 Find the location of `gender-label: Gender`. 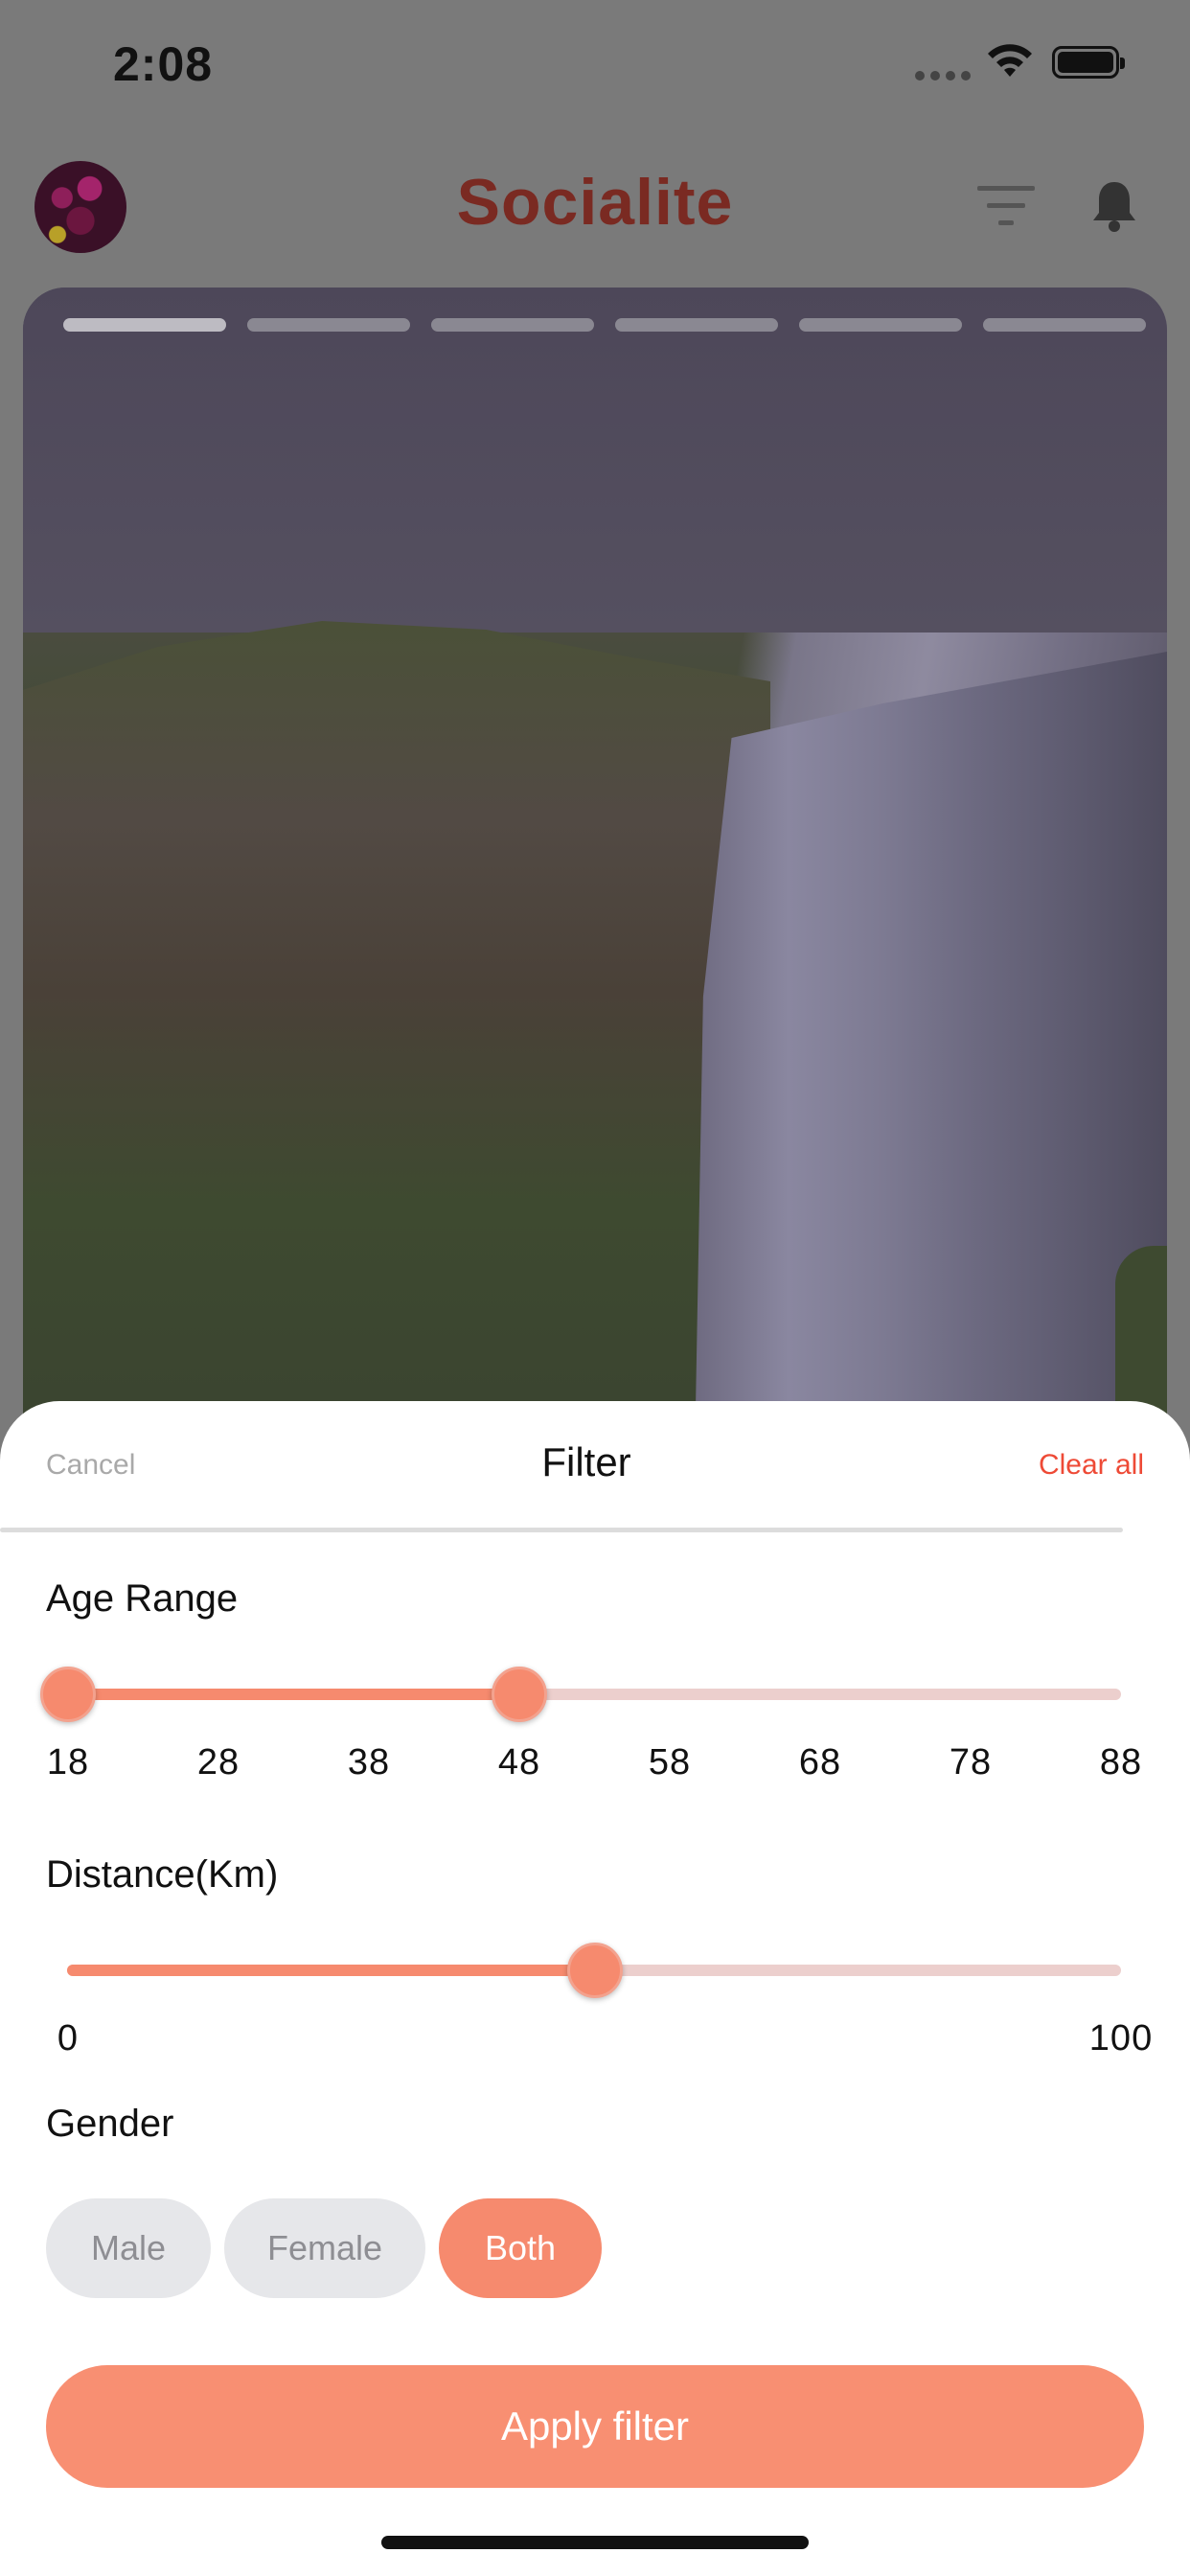

gender-label: Gender is located at coordinates (110, 2124).